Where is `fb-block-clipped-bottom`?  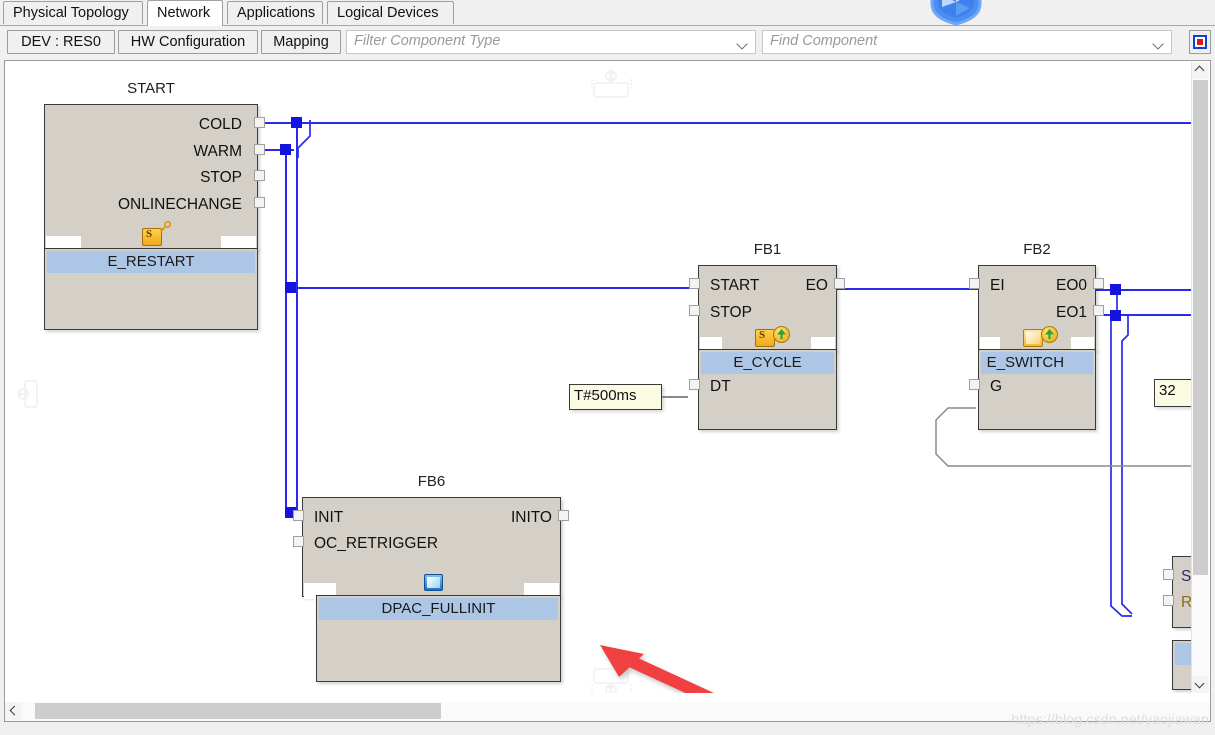
fb-block-clipped-bottom is located at coordinates (1182, 665).